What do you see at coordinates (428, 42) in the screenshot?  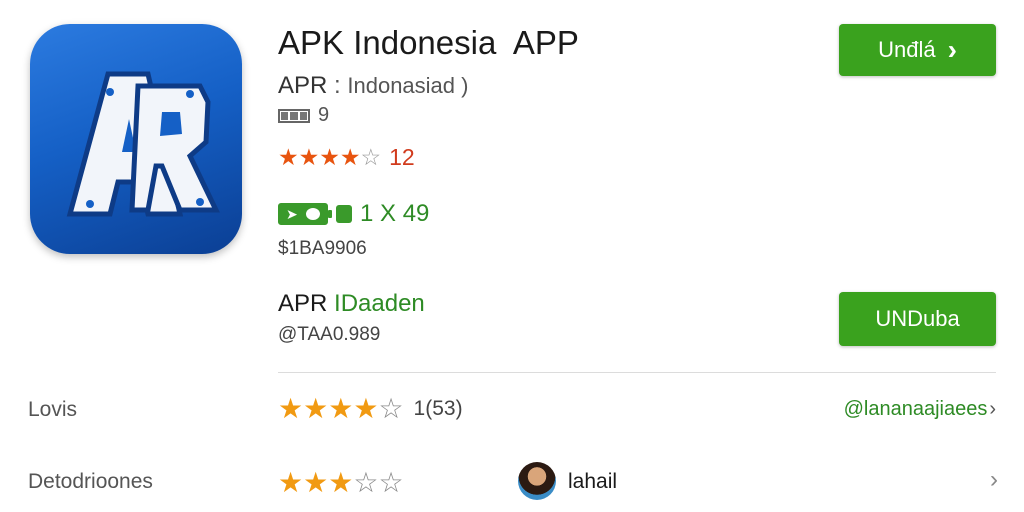 I see `app-title: APK Indonesia APP` at bounding box center [428, 42].